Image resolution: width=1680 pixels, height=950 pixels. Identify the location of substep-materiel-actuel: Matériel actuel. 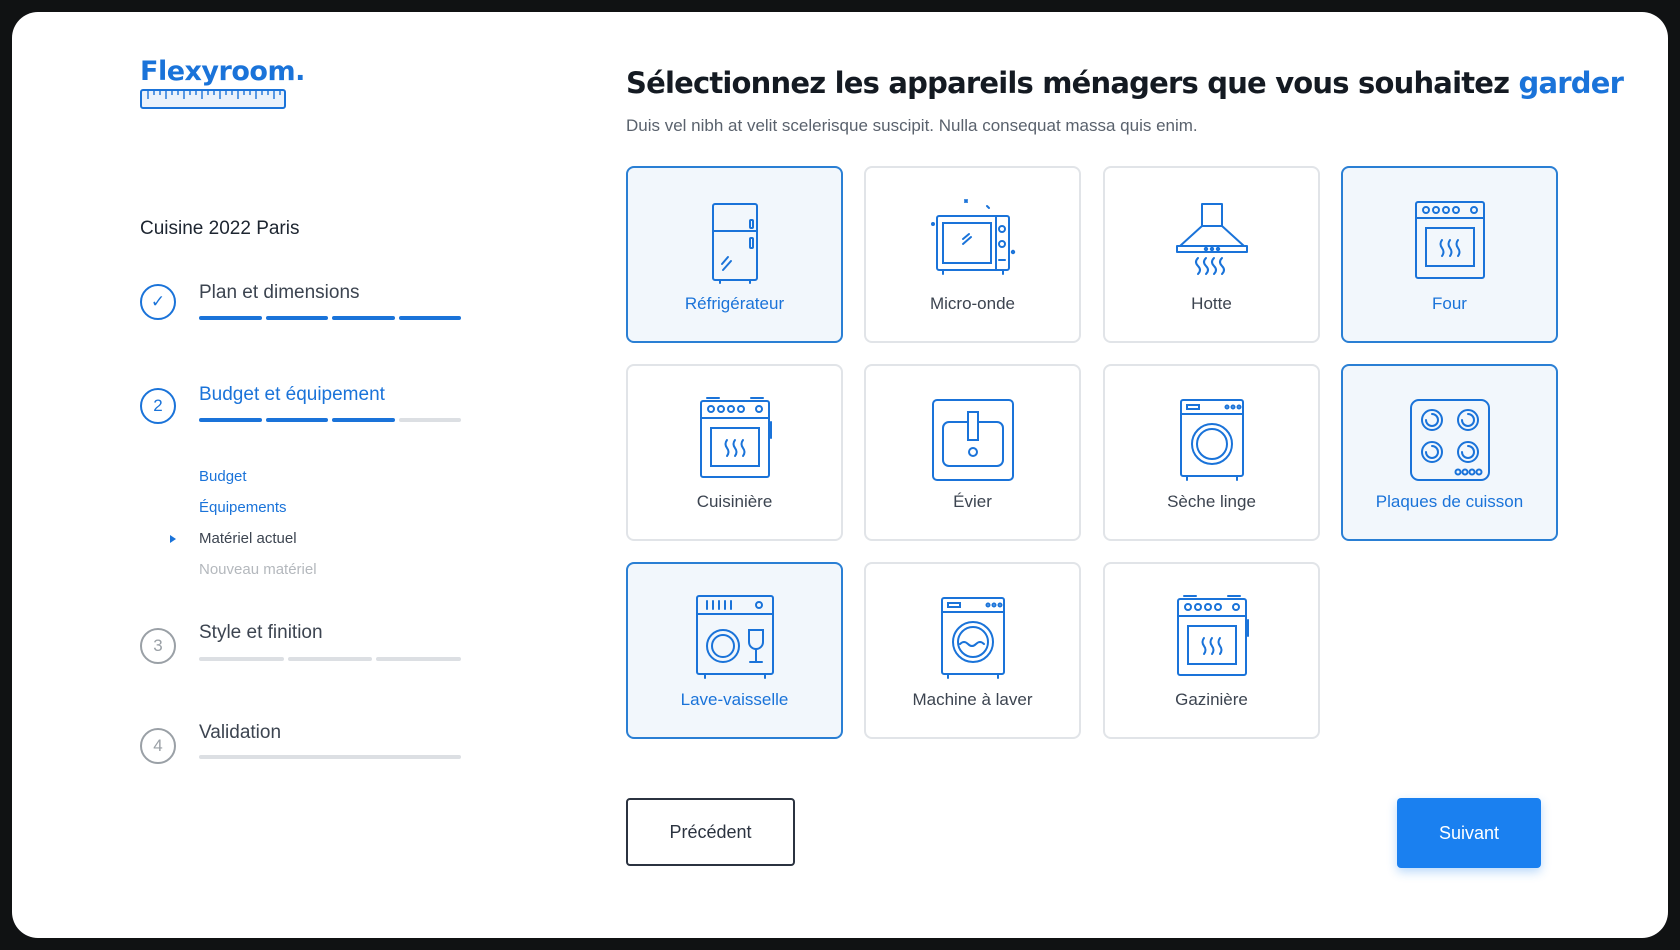
(248, 538).